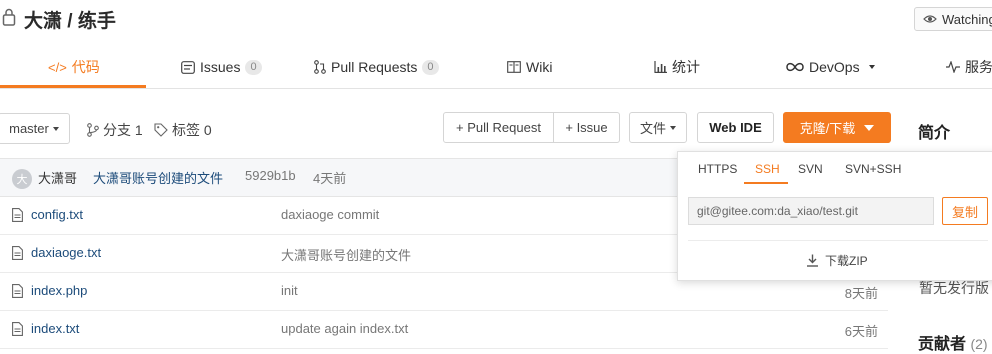 The width and height of the screenshot is (992, 354). Describe the element at coordinates (810, 169) in the screenshot. I see `clone-tab-svn: SVN` at that location.